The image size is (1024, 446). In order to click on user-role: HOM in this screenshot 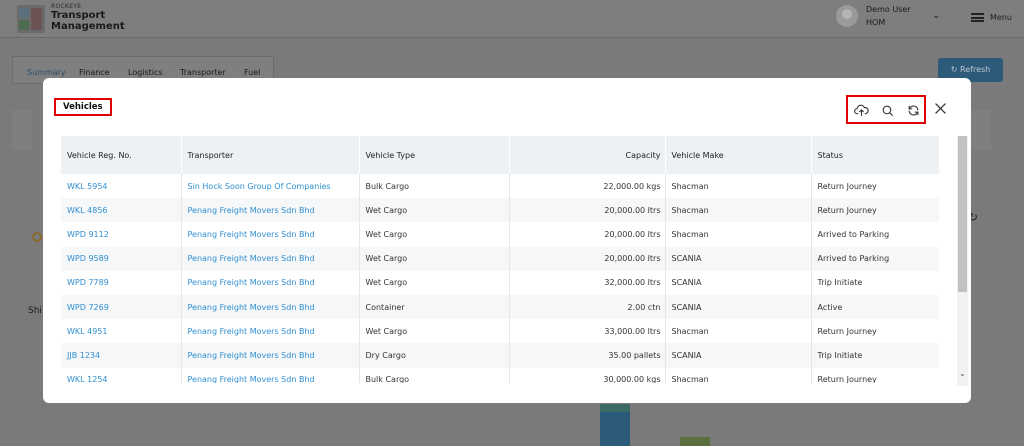, I will do `click(876, 22)`.